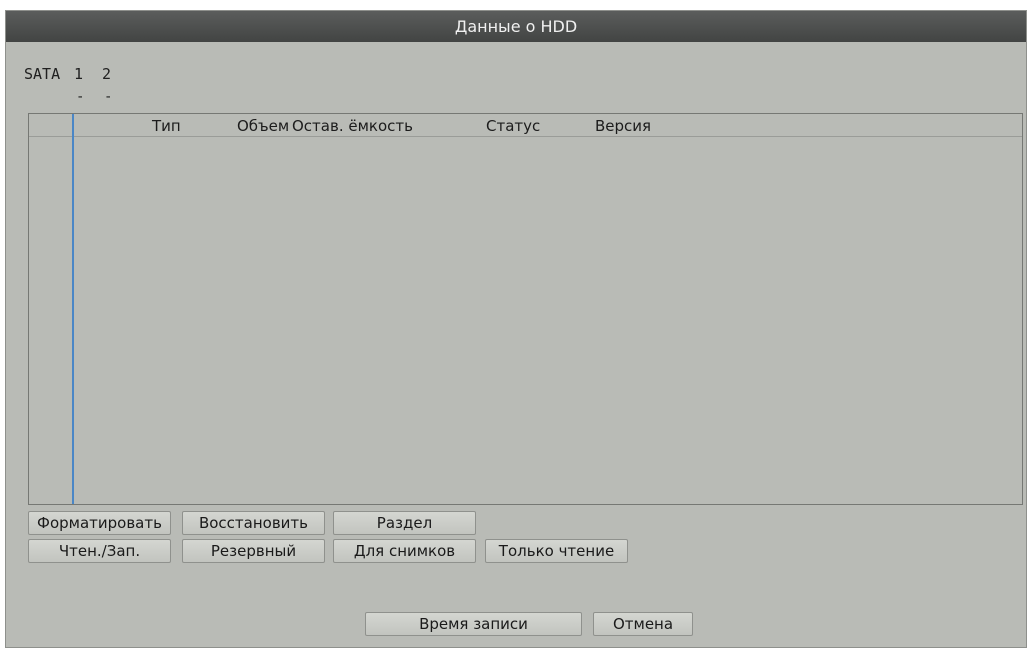 The width and height of the screenshot is (1033, 653). Describe the element at coordinates (516, 26) in the screenshot. I see `window-title: Данные о HDD` at that location.